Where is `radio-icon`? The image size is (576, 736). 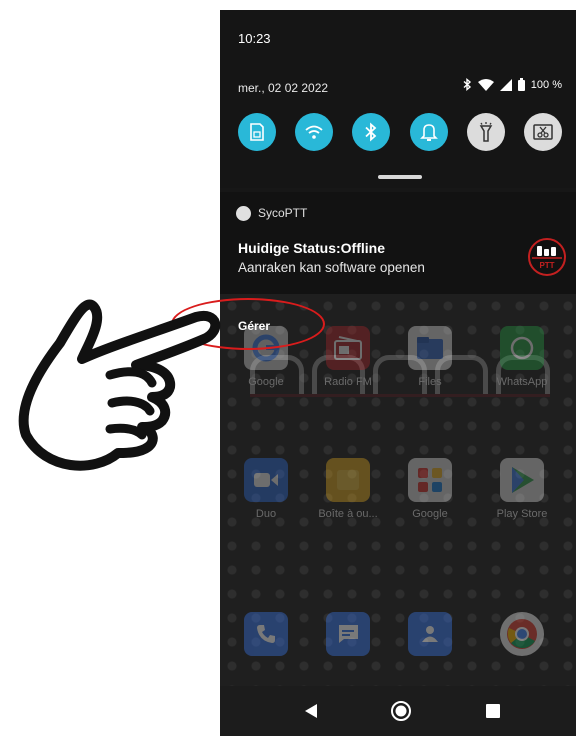 radio-icon is located at coordinates (348, 348).